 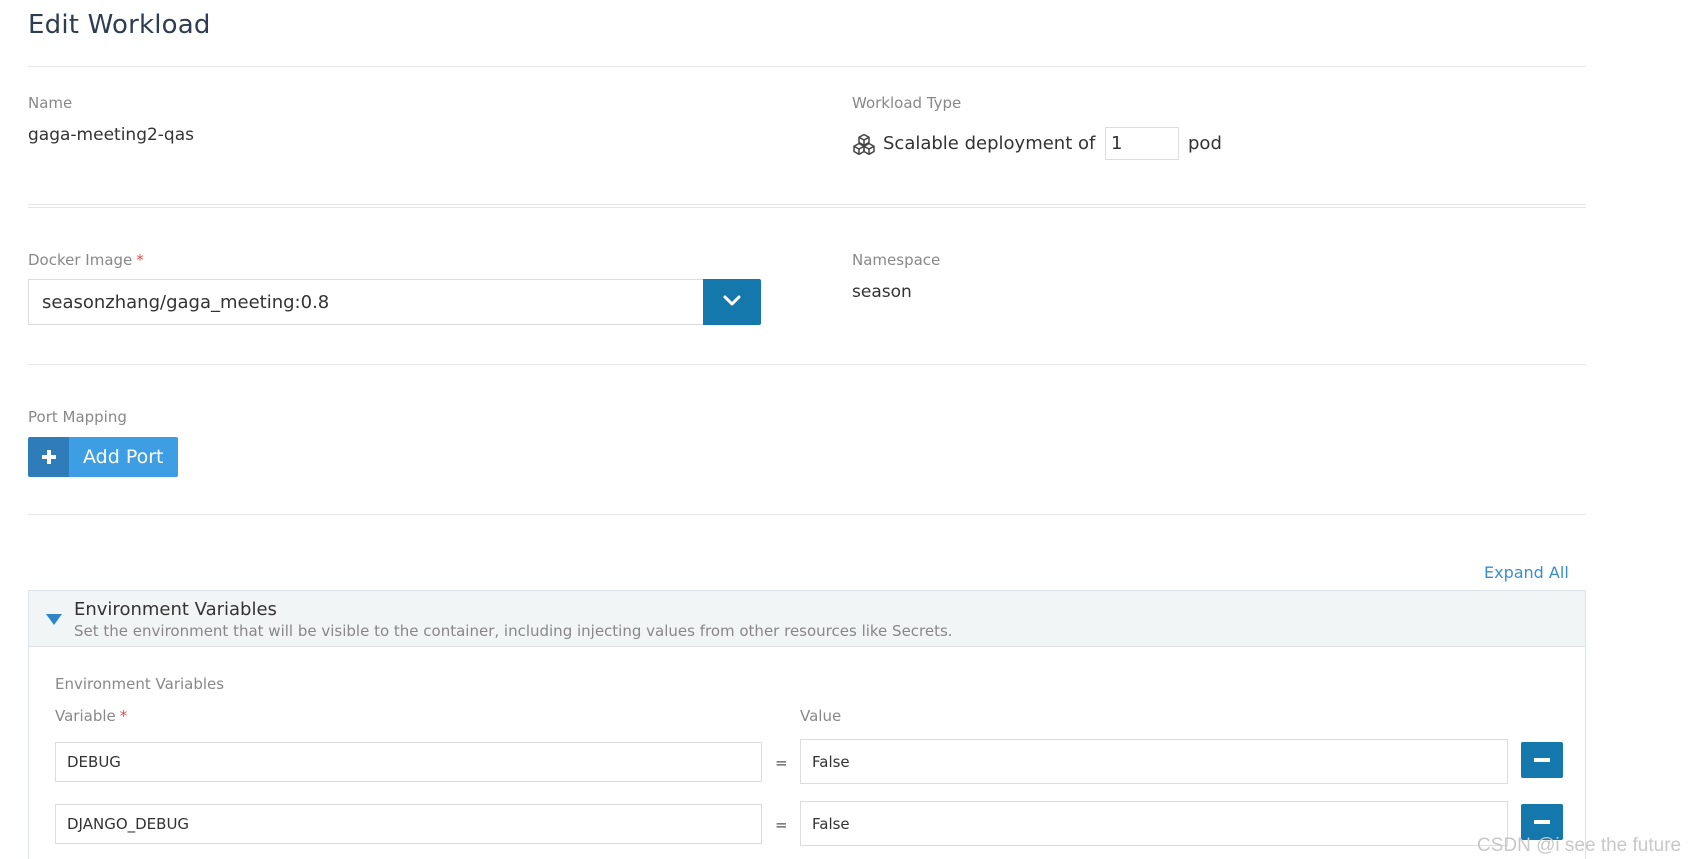 What do you see at coordinates (123, 457) in the screenshot?
I see `add-port-label: Add Port` at bounding box center [123, 457].